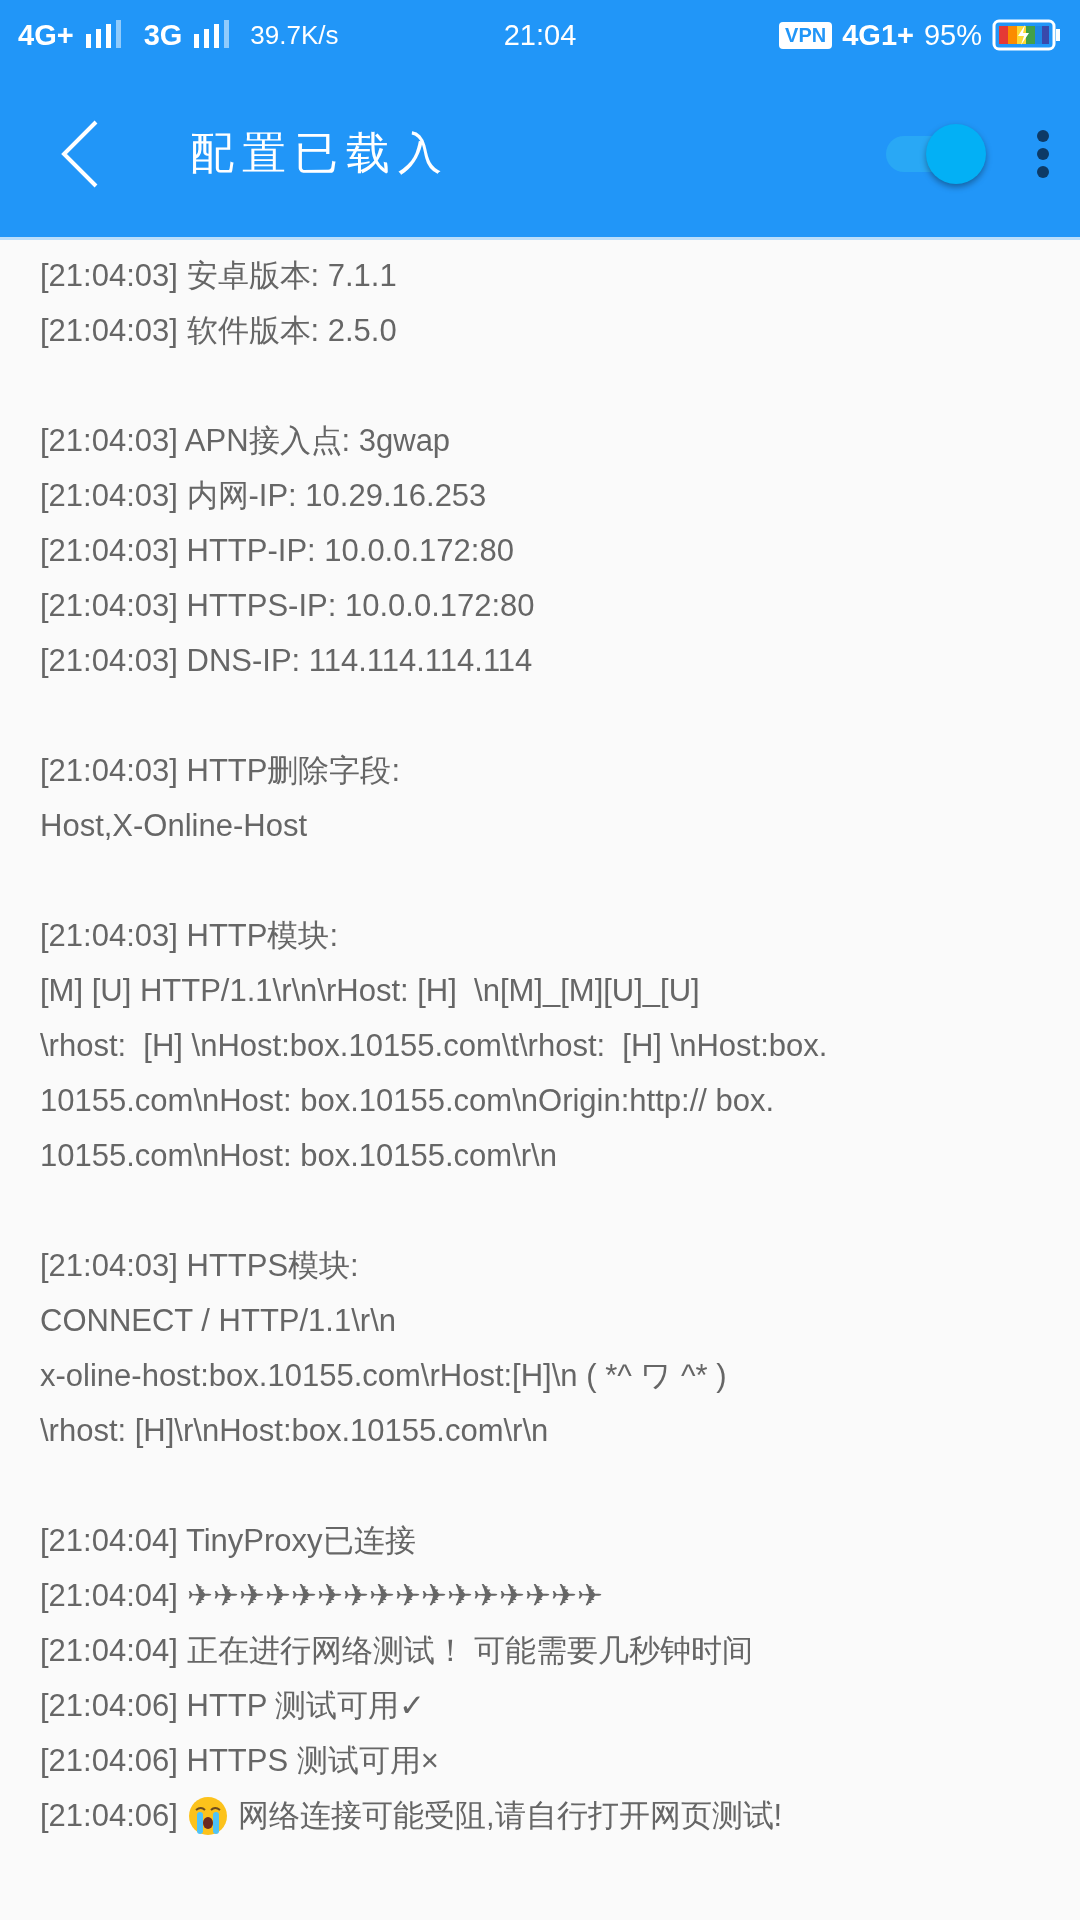 The height and width of the screenshot is (1920, 1080). I want to click on vpn-badge: VPN, so click(806, 35).